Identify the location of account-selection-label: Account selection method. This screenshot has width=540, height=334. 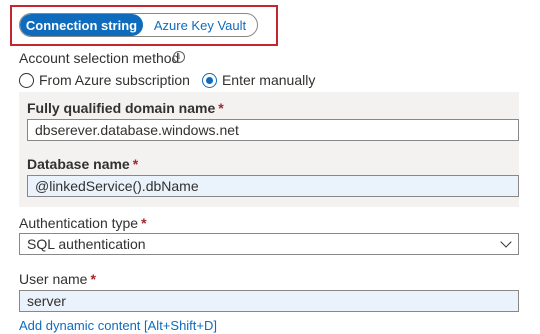
(99, 58).